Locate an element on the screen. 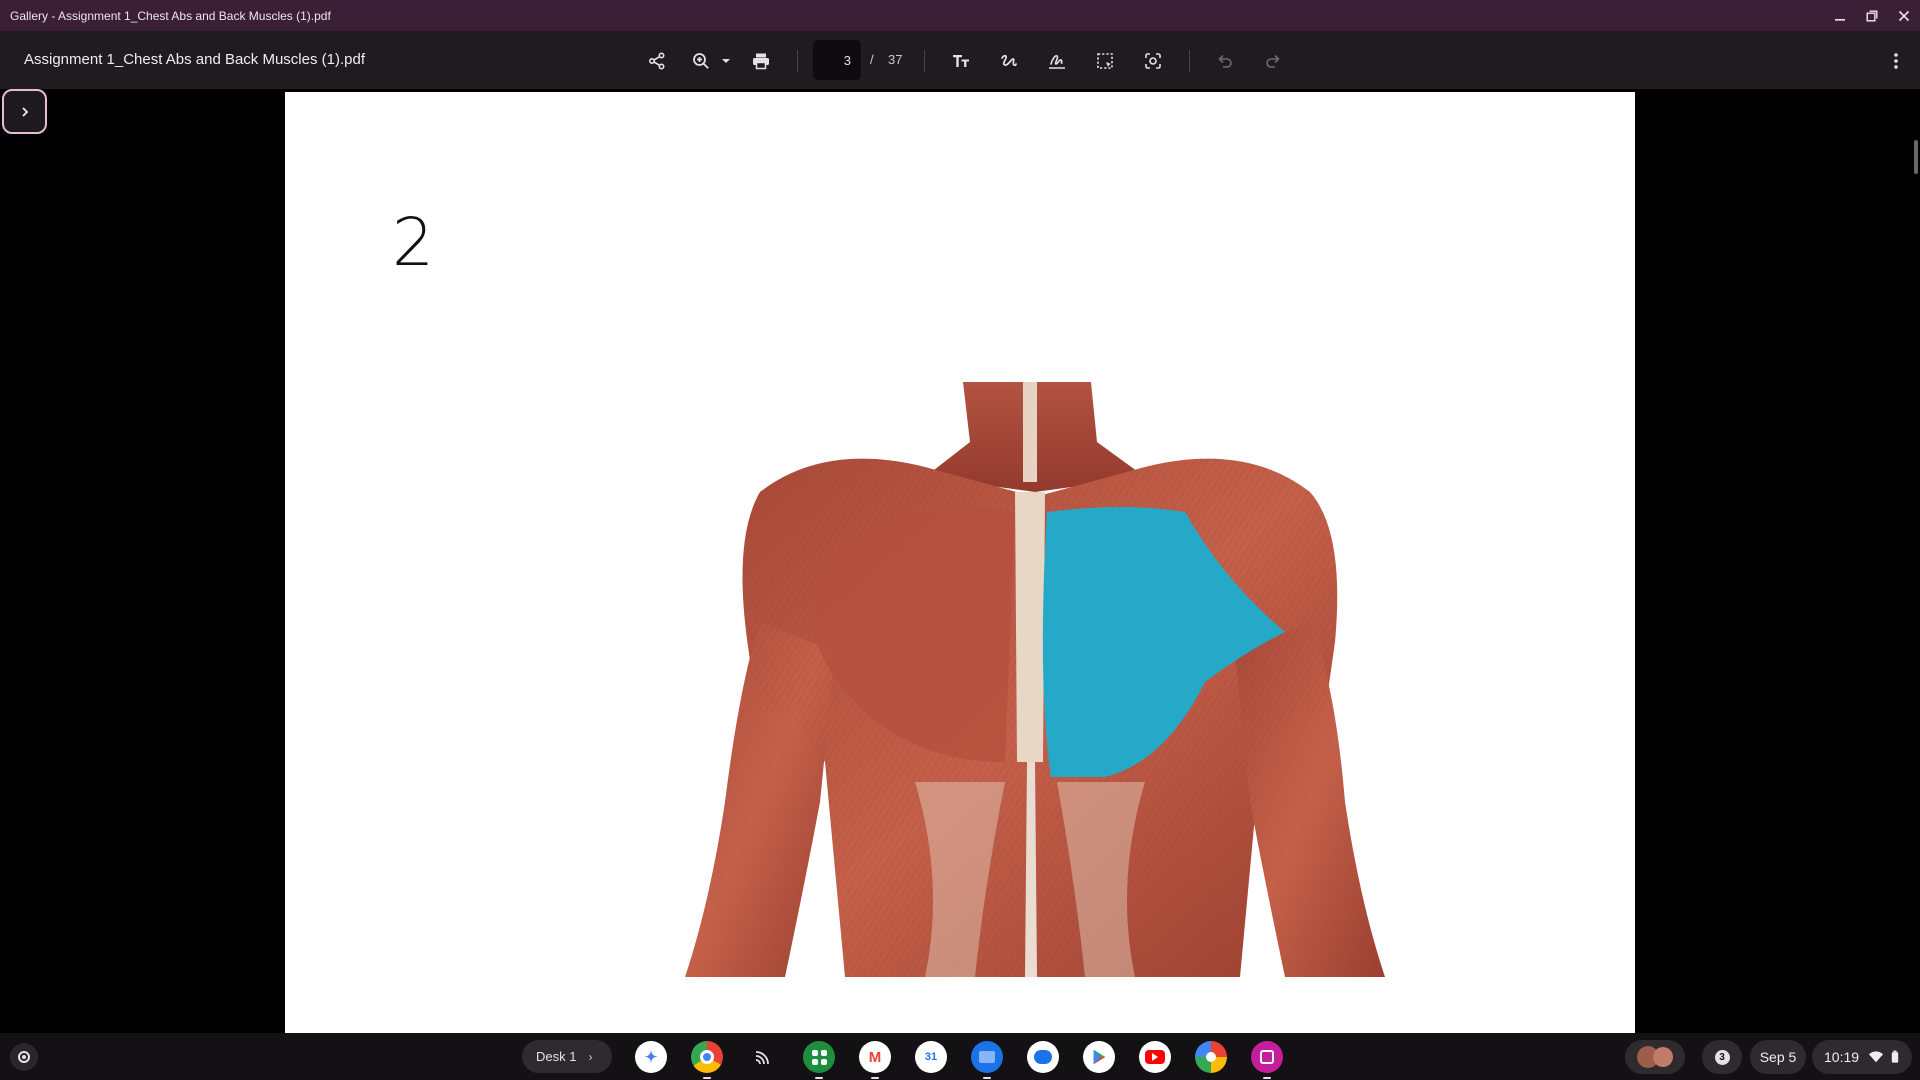  gallery-app-icon is located at coordinates (1267, 1060).